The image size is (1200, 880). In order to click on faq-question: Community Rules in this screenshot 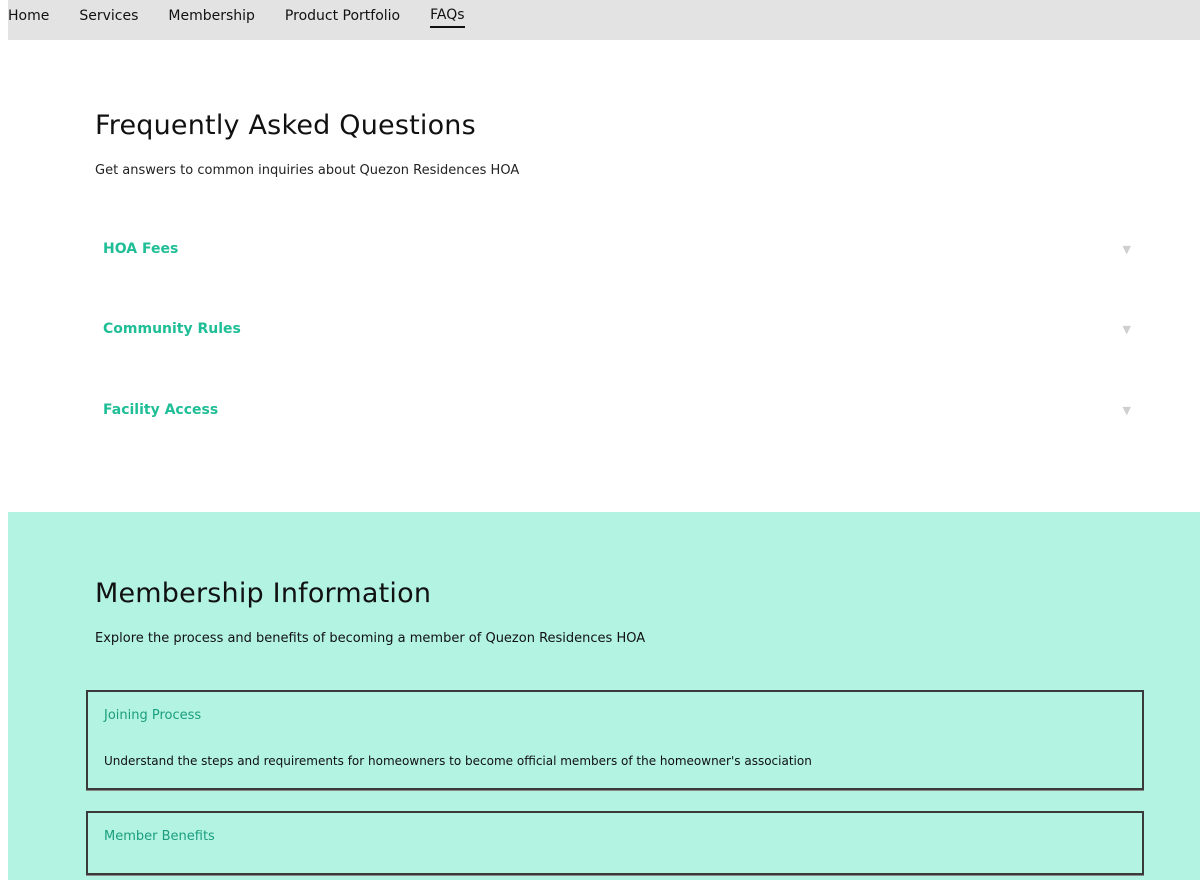, I will do `click(172, 329)`.